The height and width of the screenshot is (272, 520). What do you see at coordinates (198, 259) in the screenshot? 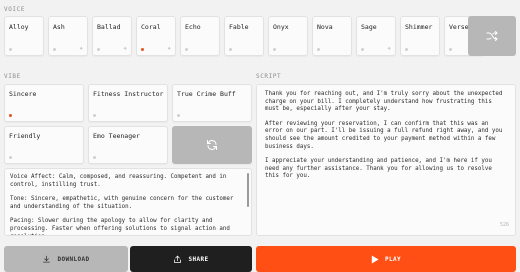
I see `share-label: SHARE` at bounding box center [198, 259].